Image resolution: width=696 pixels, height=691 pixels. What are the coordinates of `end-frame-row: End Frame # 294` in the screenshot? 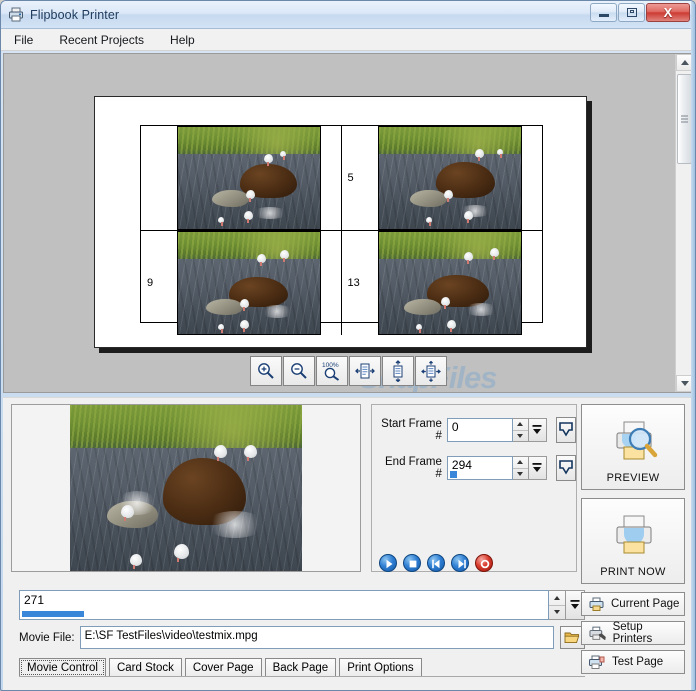 It's located at (478, 468).